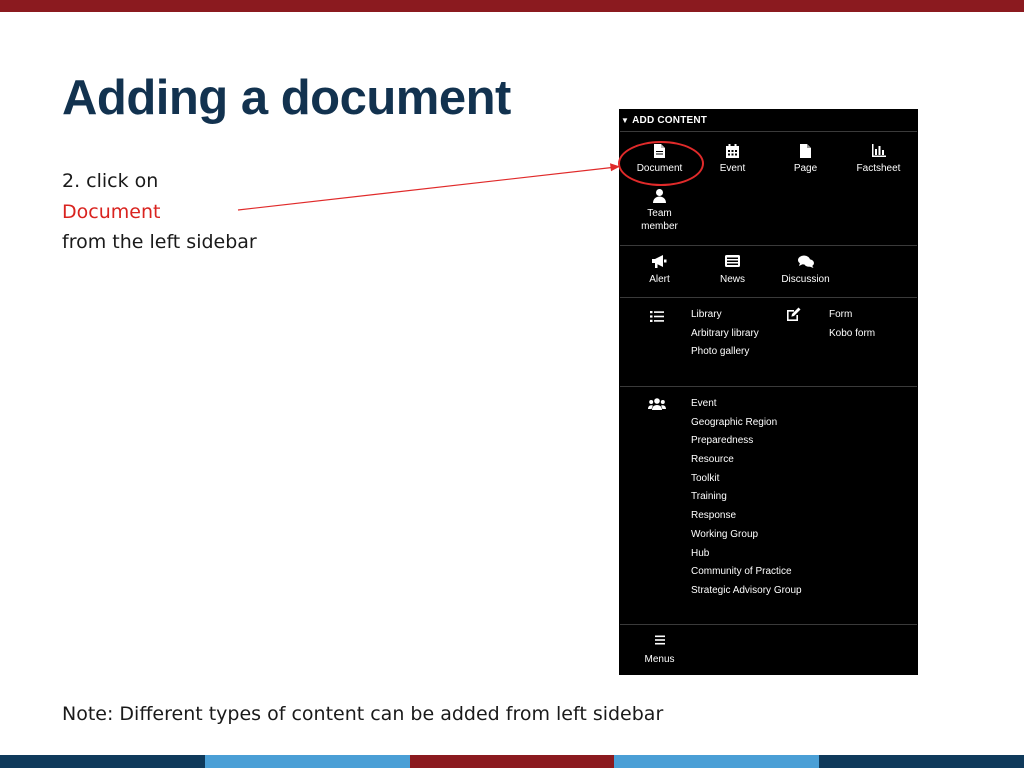  Describe the element at coordinates (746, 460) in the screenshot. I see `list-item-resource: Resource` at that location.